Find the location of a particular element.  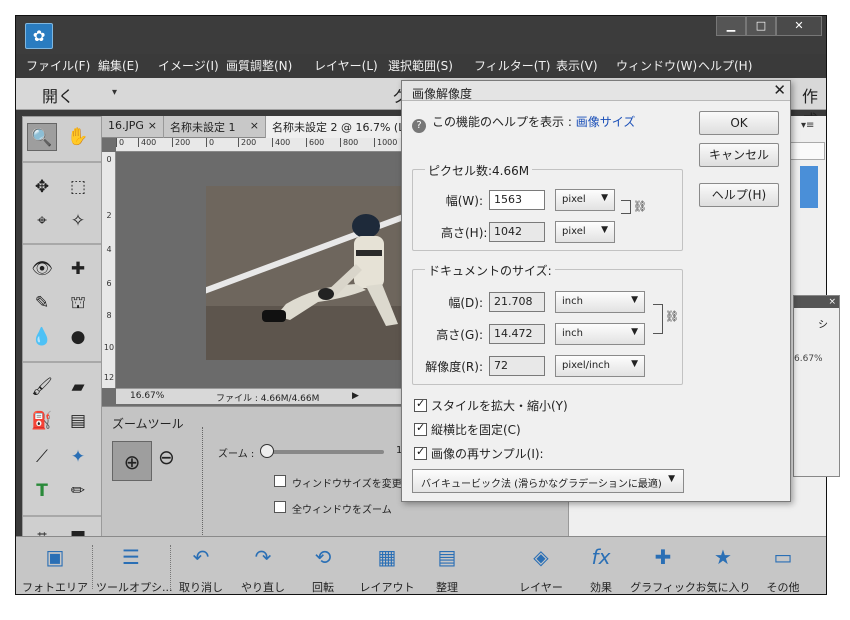

dock-more: ▭ その他 is located at coordinates (783, 568).